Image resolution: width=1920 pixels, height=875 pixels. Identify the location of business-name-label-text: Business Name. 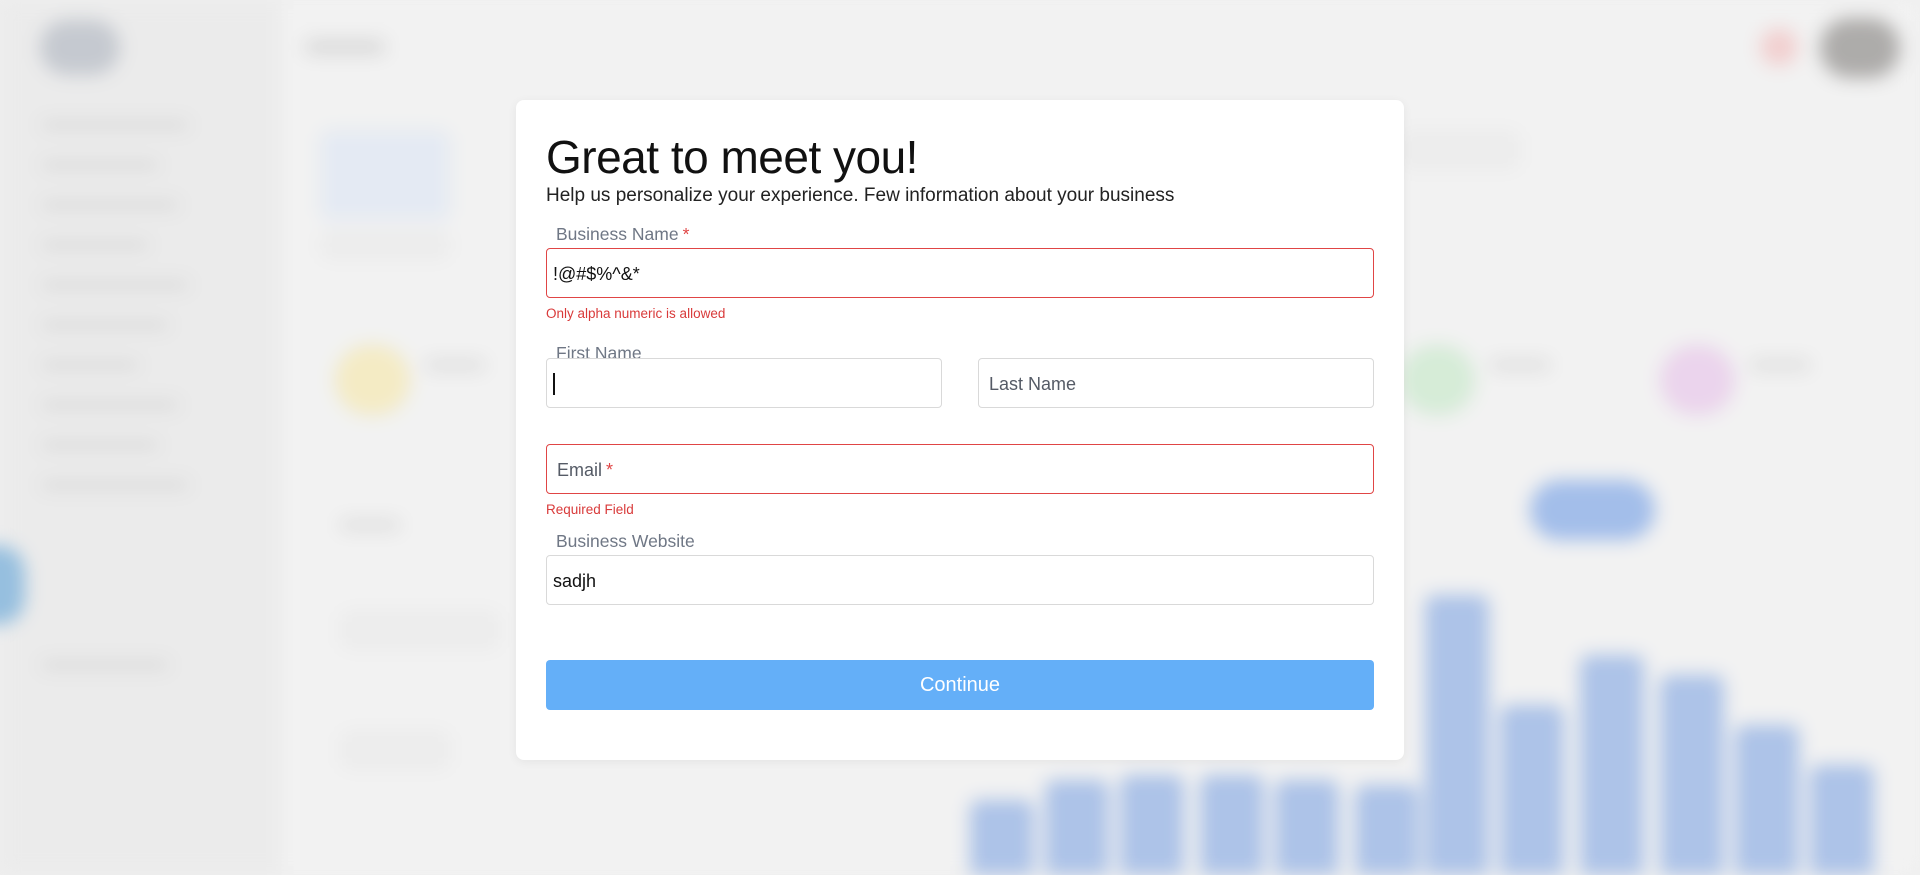
(617, 234).